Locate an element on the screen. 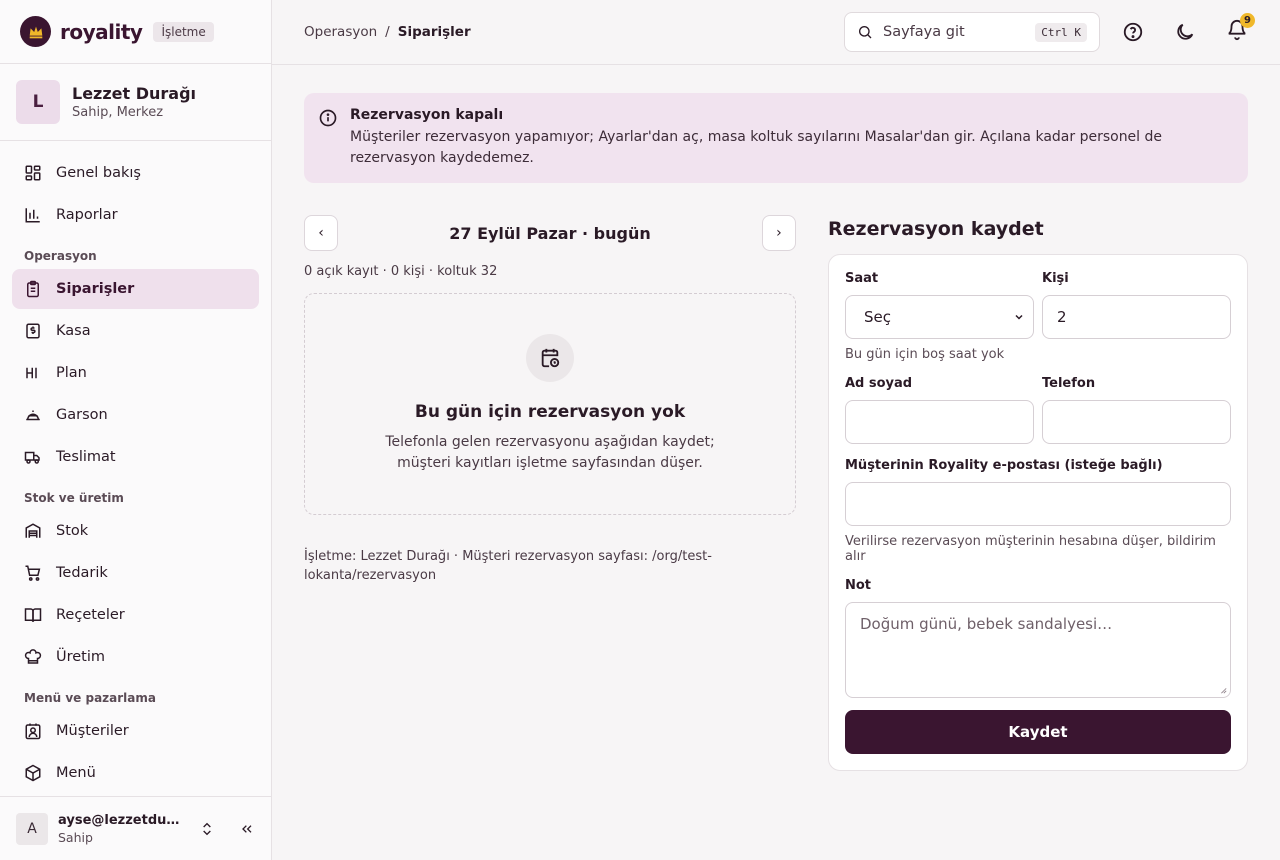 This screenshot has height=860, width=1280. collapse-sidebar-icon is located at coordinates (247, 829).